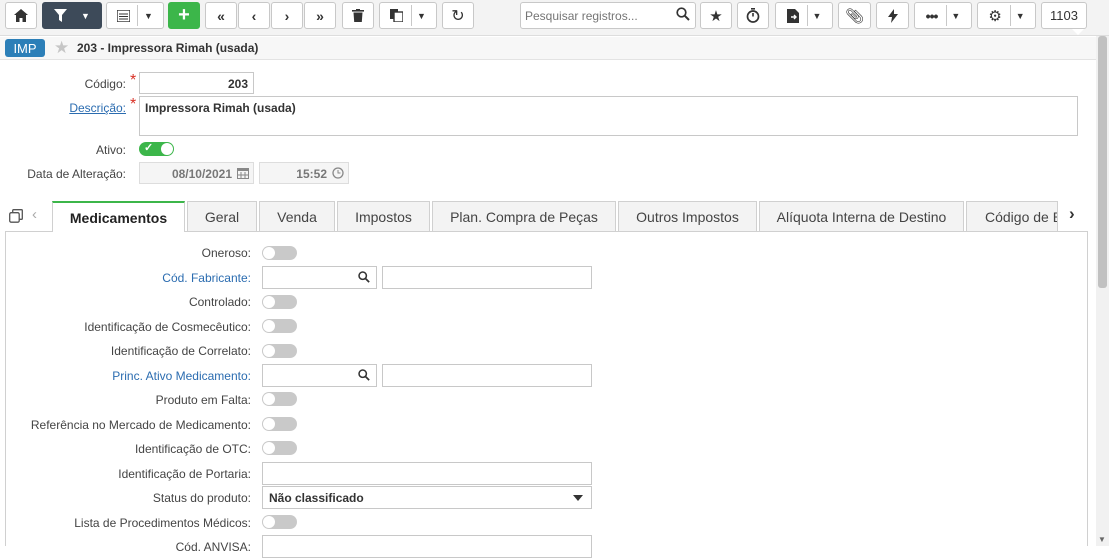 This screenshot has height=558, width=1109. What do you see at coordinates (279, 424) in the screenshot?
I see `referencia-toggle` at bounding box center [279, 424].